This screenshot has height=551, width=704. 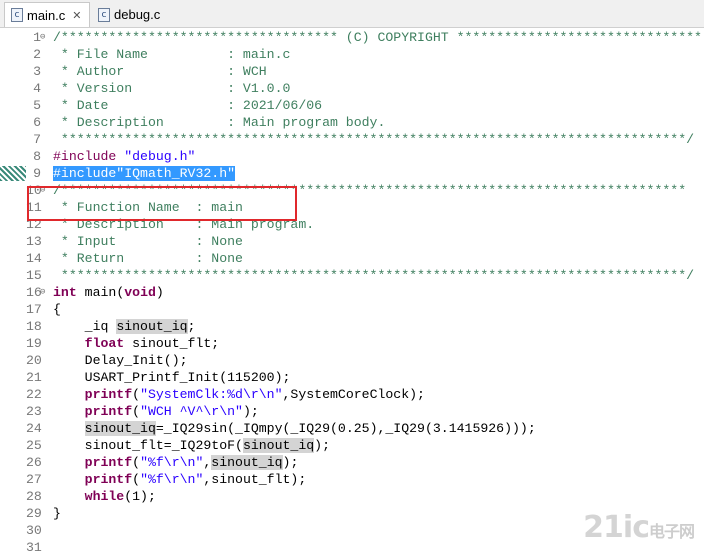 What do you see at coordinates (352, 479) in the screenshot?
I see `code-line: 27 printf("%f\r\n",sinout_flt);` at bounding box center [352, 479].